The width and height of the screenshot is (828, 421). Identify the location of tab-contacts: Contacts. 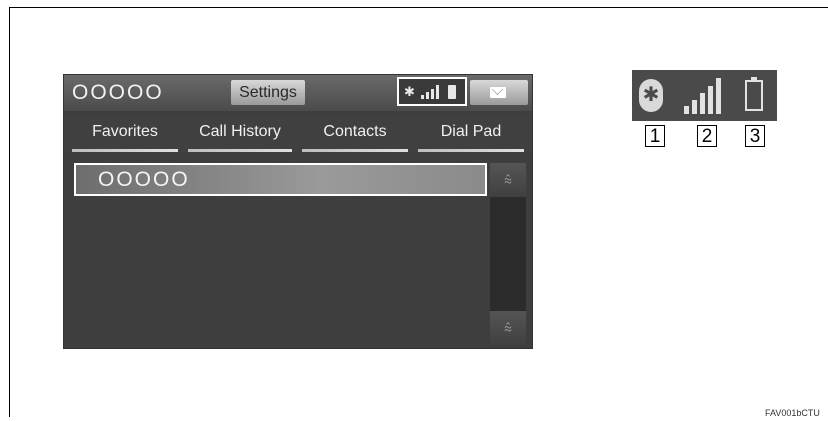
(355, 134).